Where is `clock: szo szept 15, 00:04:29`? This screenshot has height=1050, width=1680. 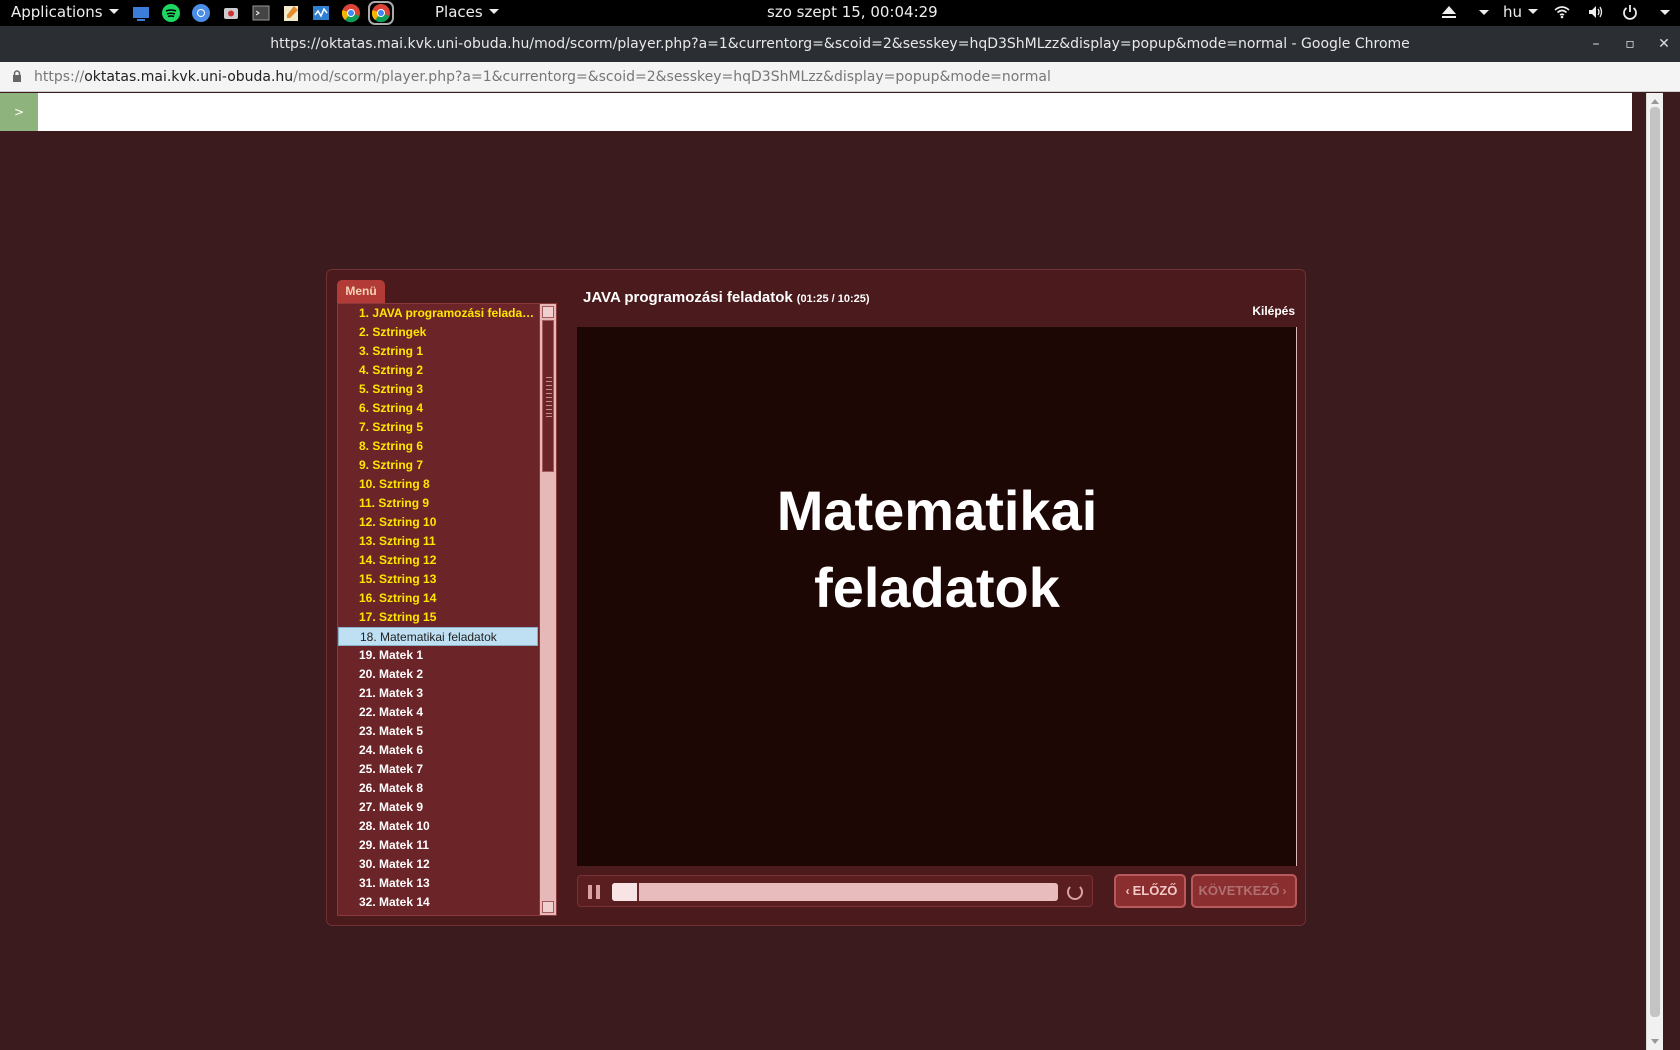
clock: szo szept 15, 00:04:29 is located at coordinates (852, 12).